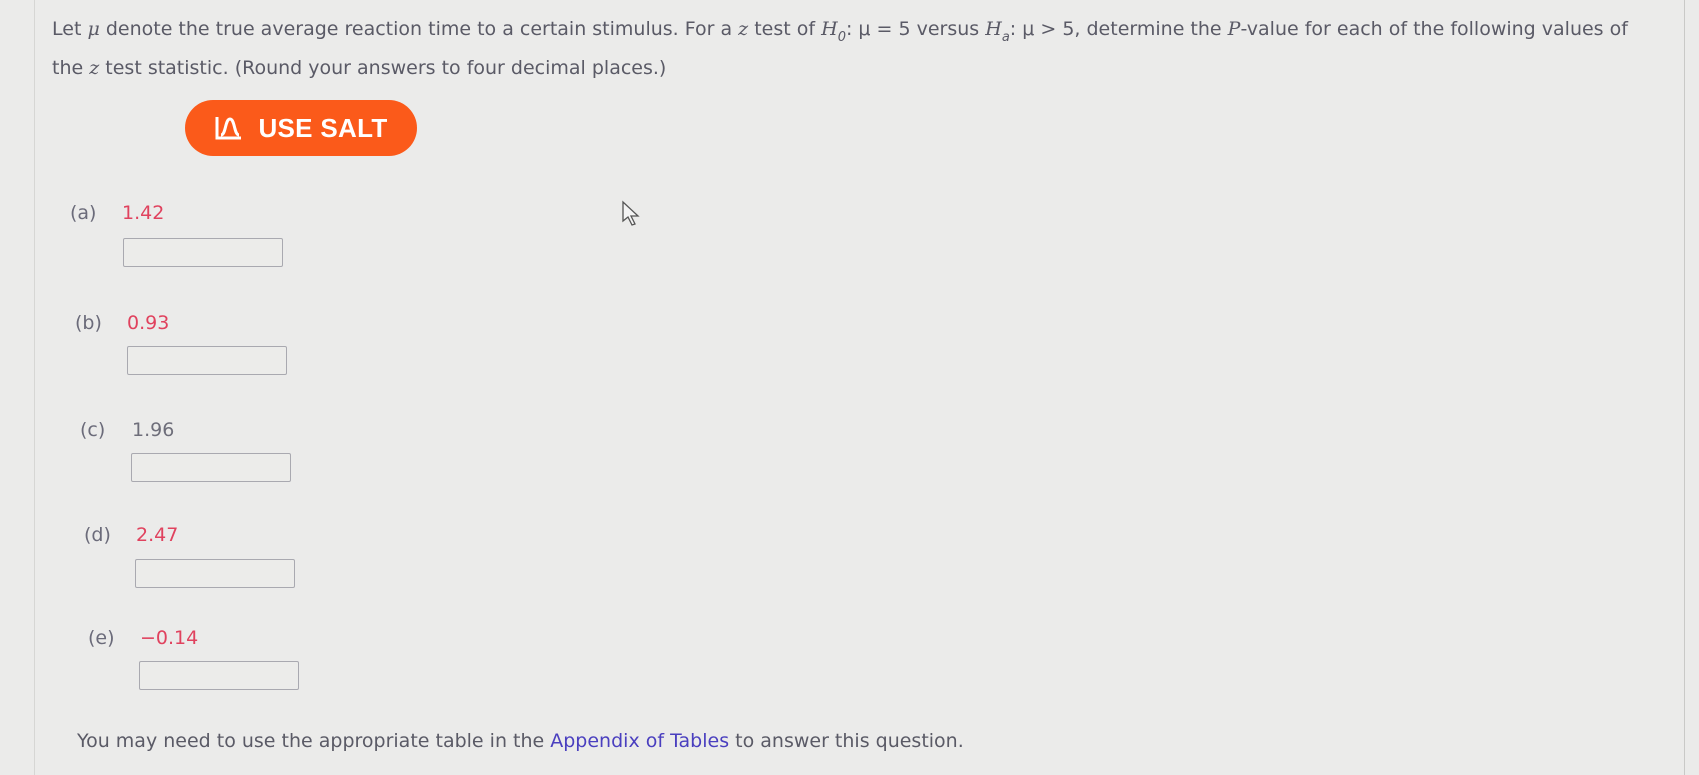 This screenshot has height=775, width=1699. I want to click on normal-curve-icon, so click(228, 128).